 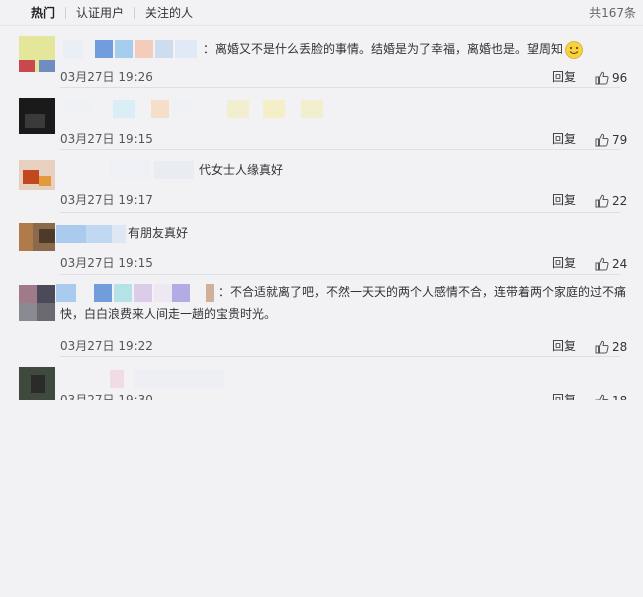 I want to click on comment-time: 03月27日 19:17, so click(x=106, y=200).